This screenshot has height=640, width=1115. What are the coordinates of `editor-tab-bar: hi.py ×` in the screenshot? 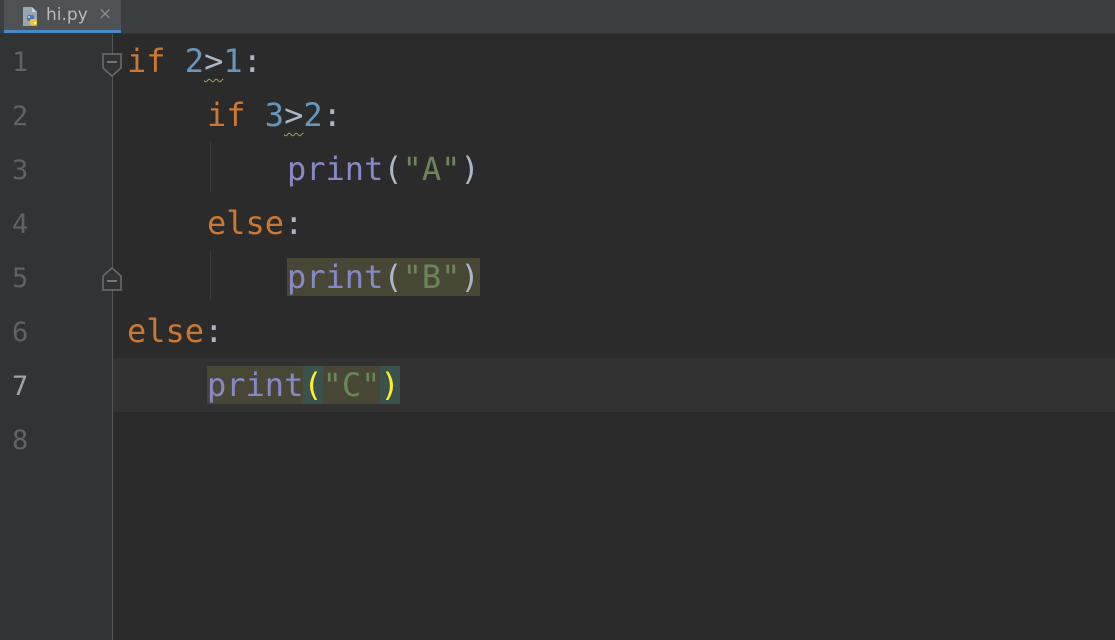 It's located at (557, 17).